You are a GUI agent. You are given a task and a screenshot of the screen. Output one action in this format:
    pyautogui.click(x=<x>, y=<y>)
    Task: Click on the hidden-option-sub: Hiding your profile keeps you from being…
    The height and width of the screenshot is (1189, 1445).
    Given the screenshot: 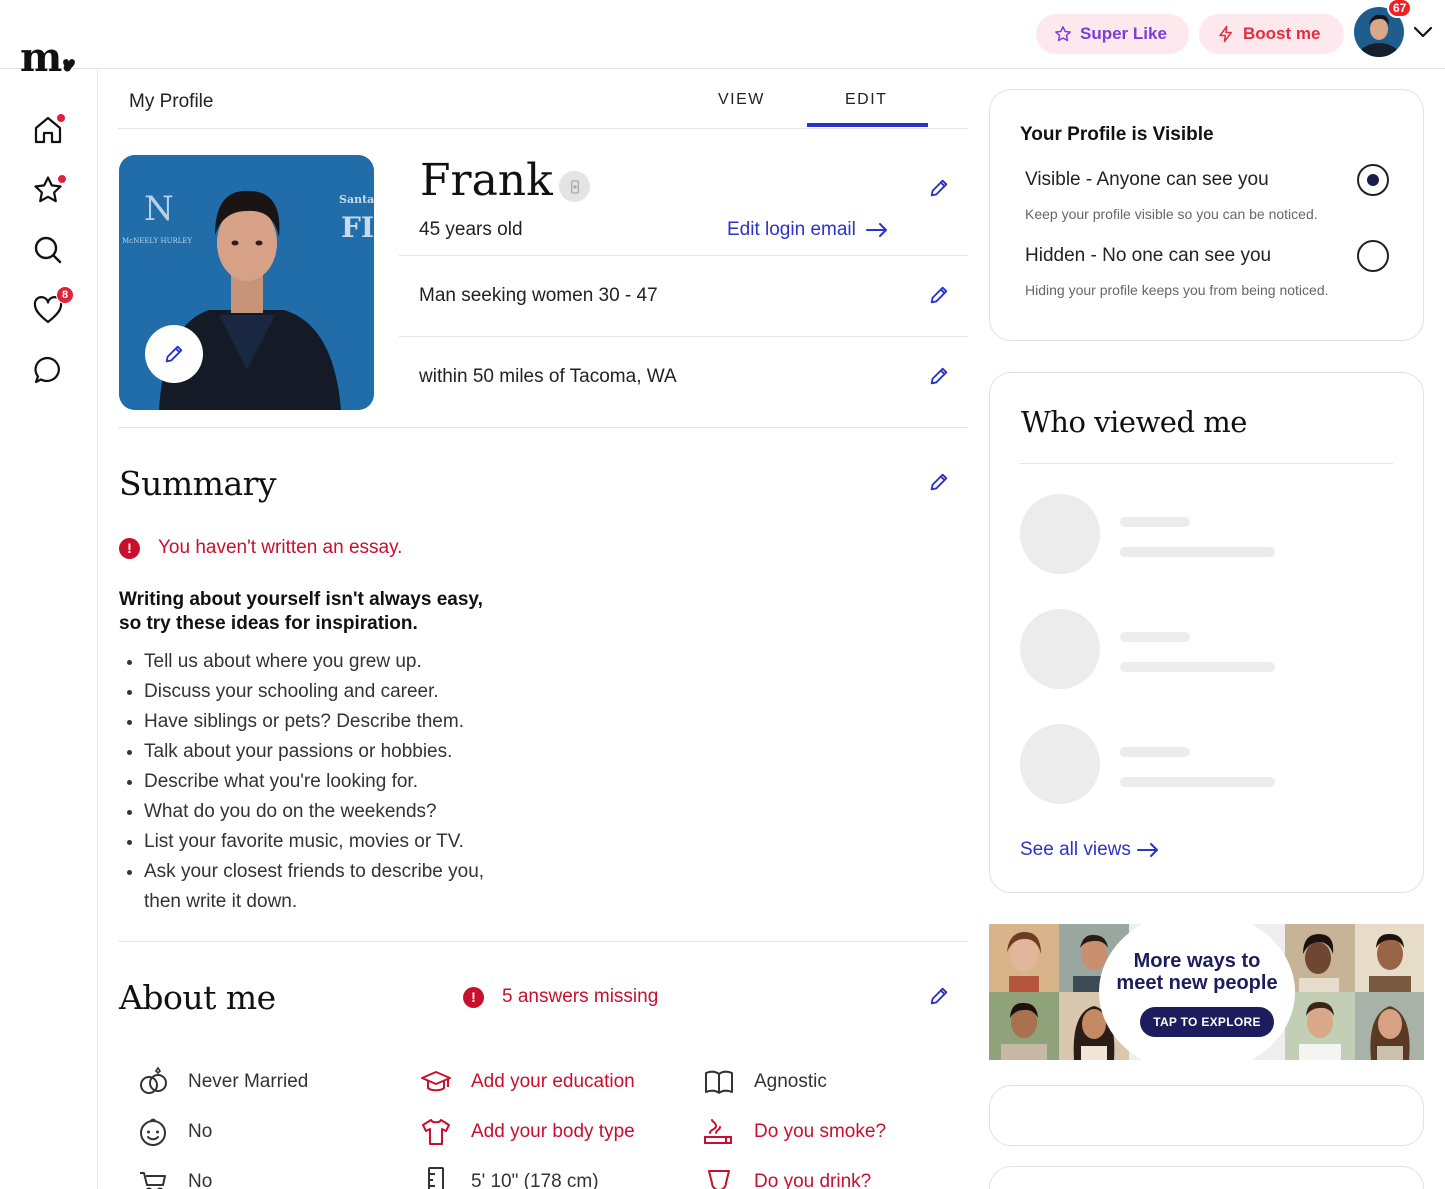 What is the action you would take?
    pyautogui.click(x=1177, y=290)
    